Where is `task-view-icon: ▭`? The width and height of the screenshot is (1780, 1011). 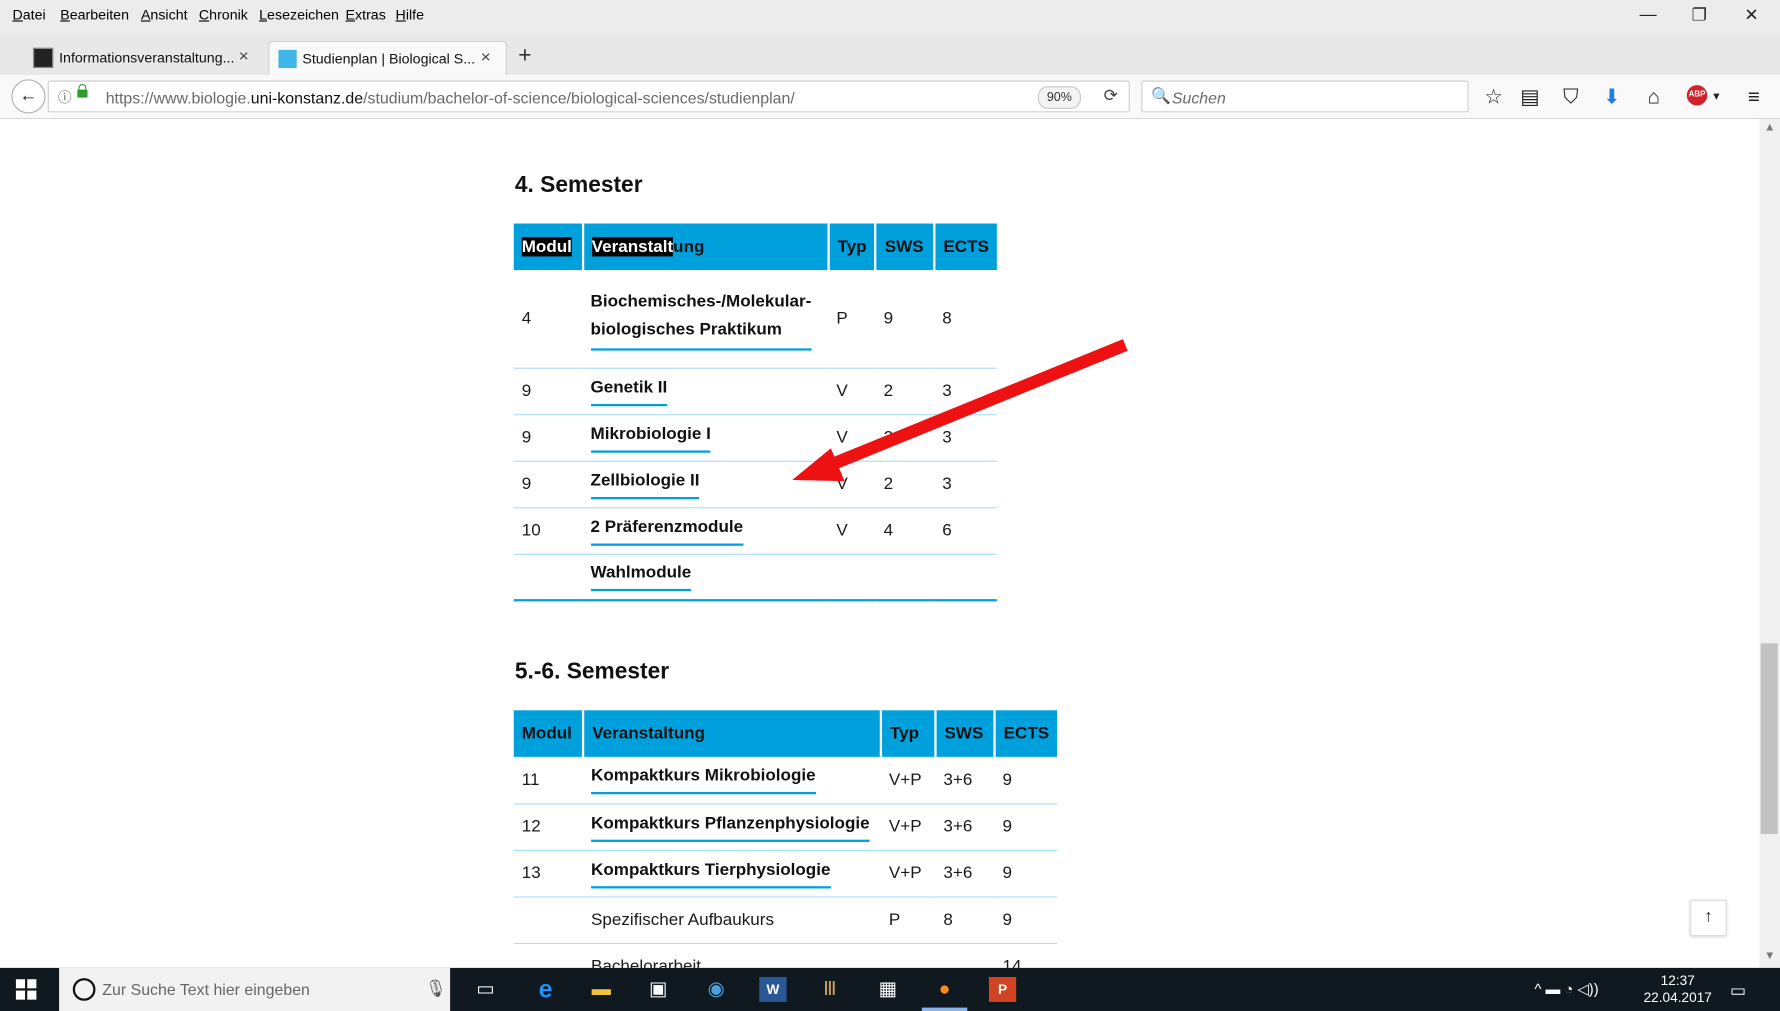
task-view-icon: ▭ is located at coordinates (485, 989).